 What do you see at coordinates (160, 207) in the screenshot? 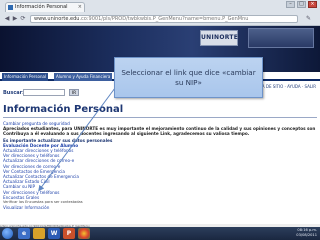
I see `link-visualizar-informacion: Visualizar Información` at bounding box center [160, 207].